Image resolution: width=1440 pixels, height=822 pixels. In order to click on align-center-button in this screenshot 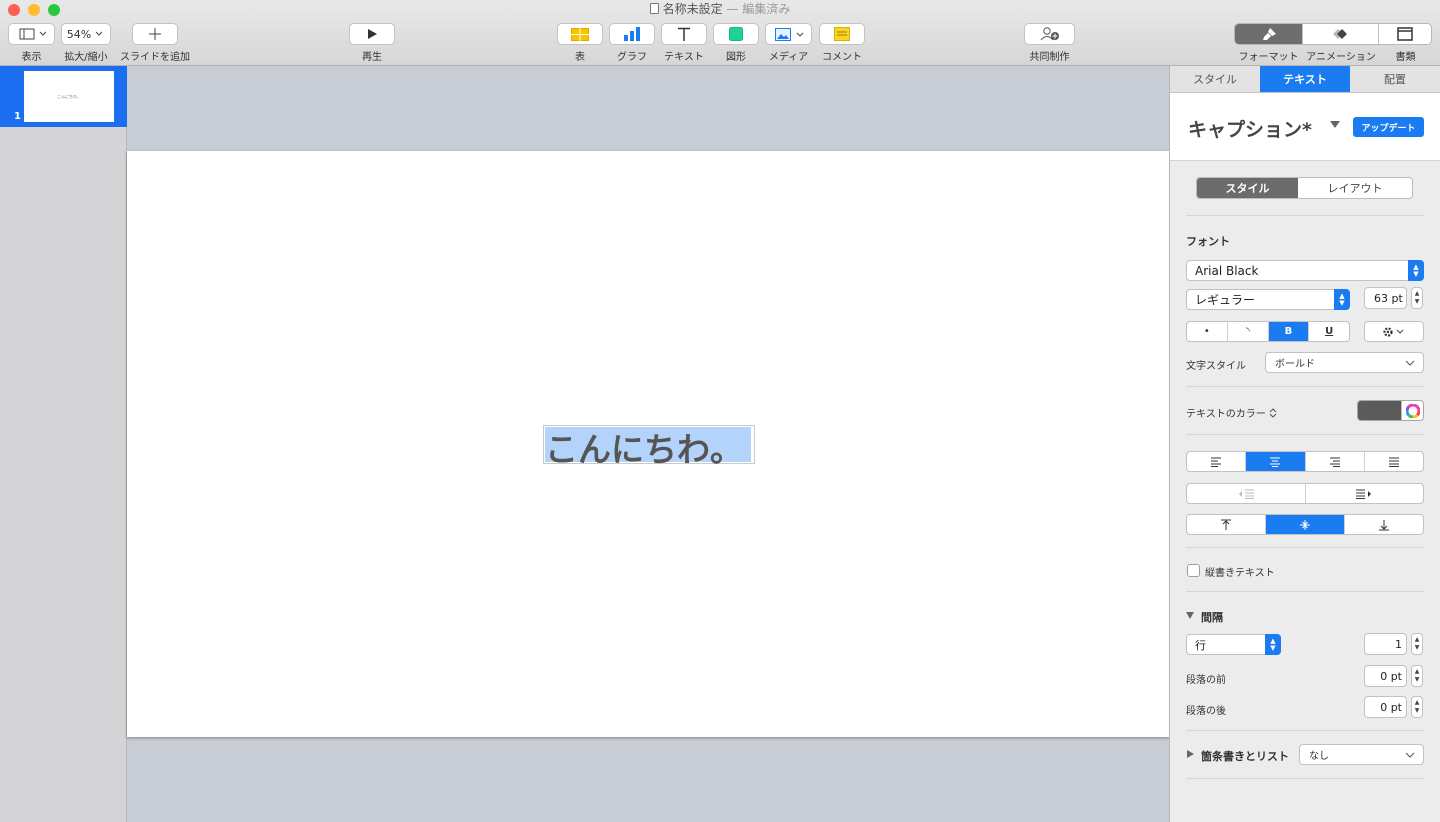, I will do `click(1276, 461)`.